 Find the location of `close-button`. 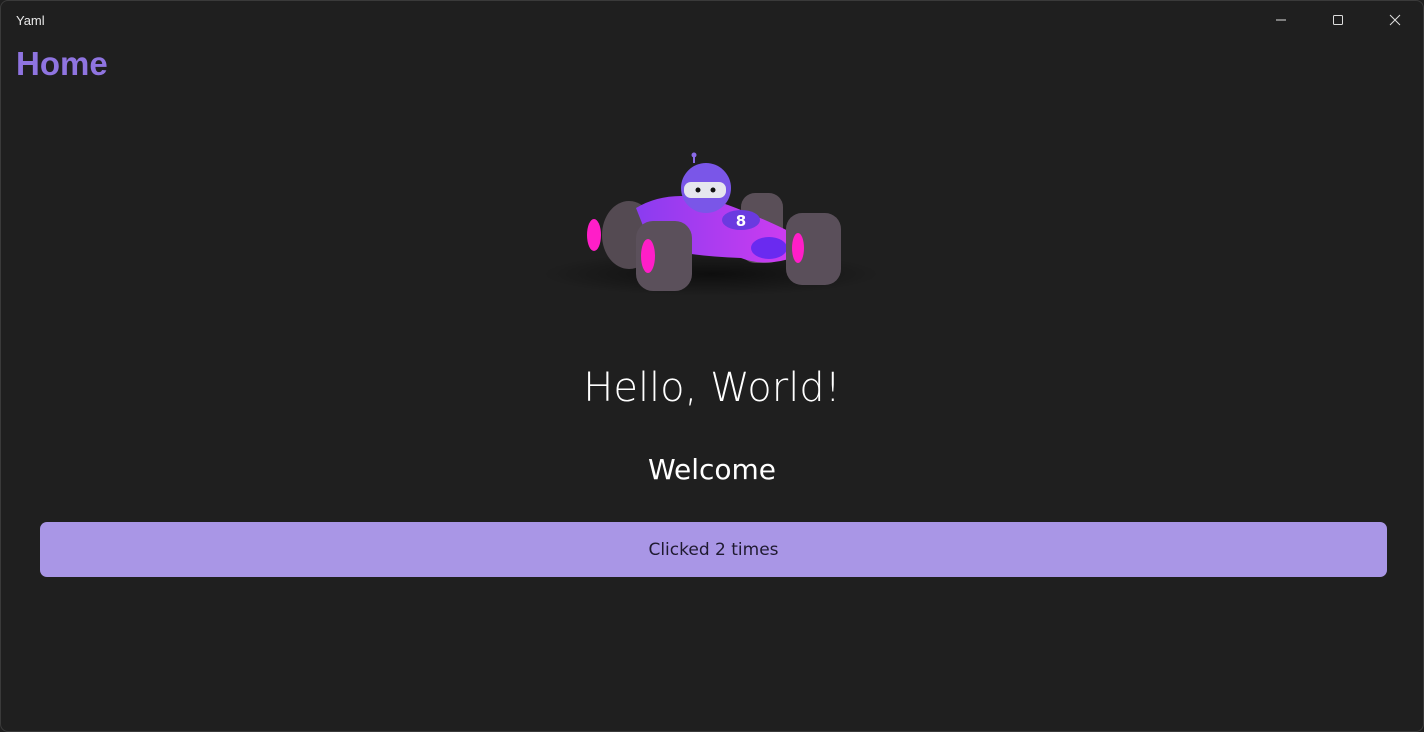

close-button is located at coordinates (1394, 20).